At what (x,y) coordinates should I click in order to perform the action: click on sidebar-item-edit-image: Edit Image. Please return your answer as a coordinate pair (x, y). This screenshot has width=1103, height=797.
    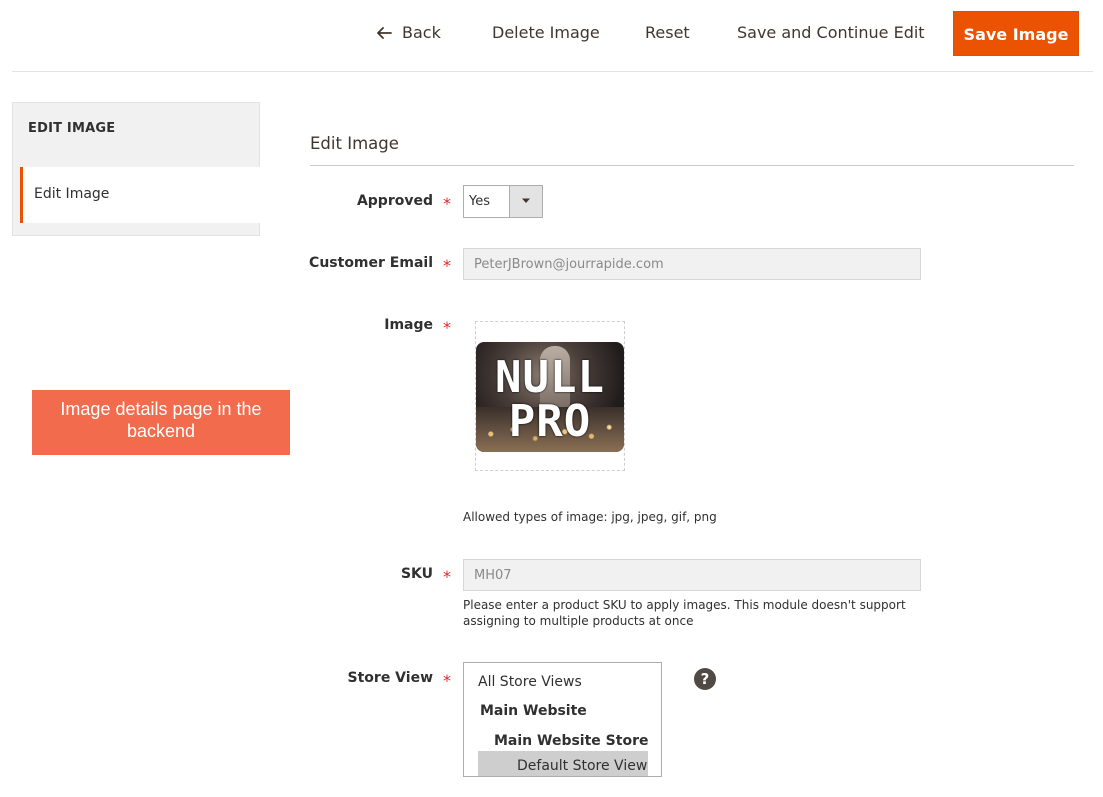
    Looking at the image, I should click on (140, 195).